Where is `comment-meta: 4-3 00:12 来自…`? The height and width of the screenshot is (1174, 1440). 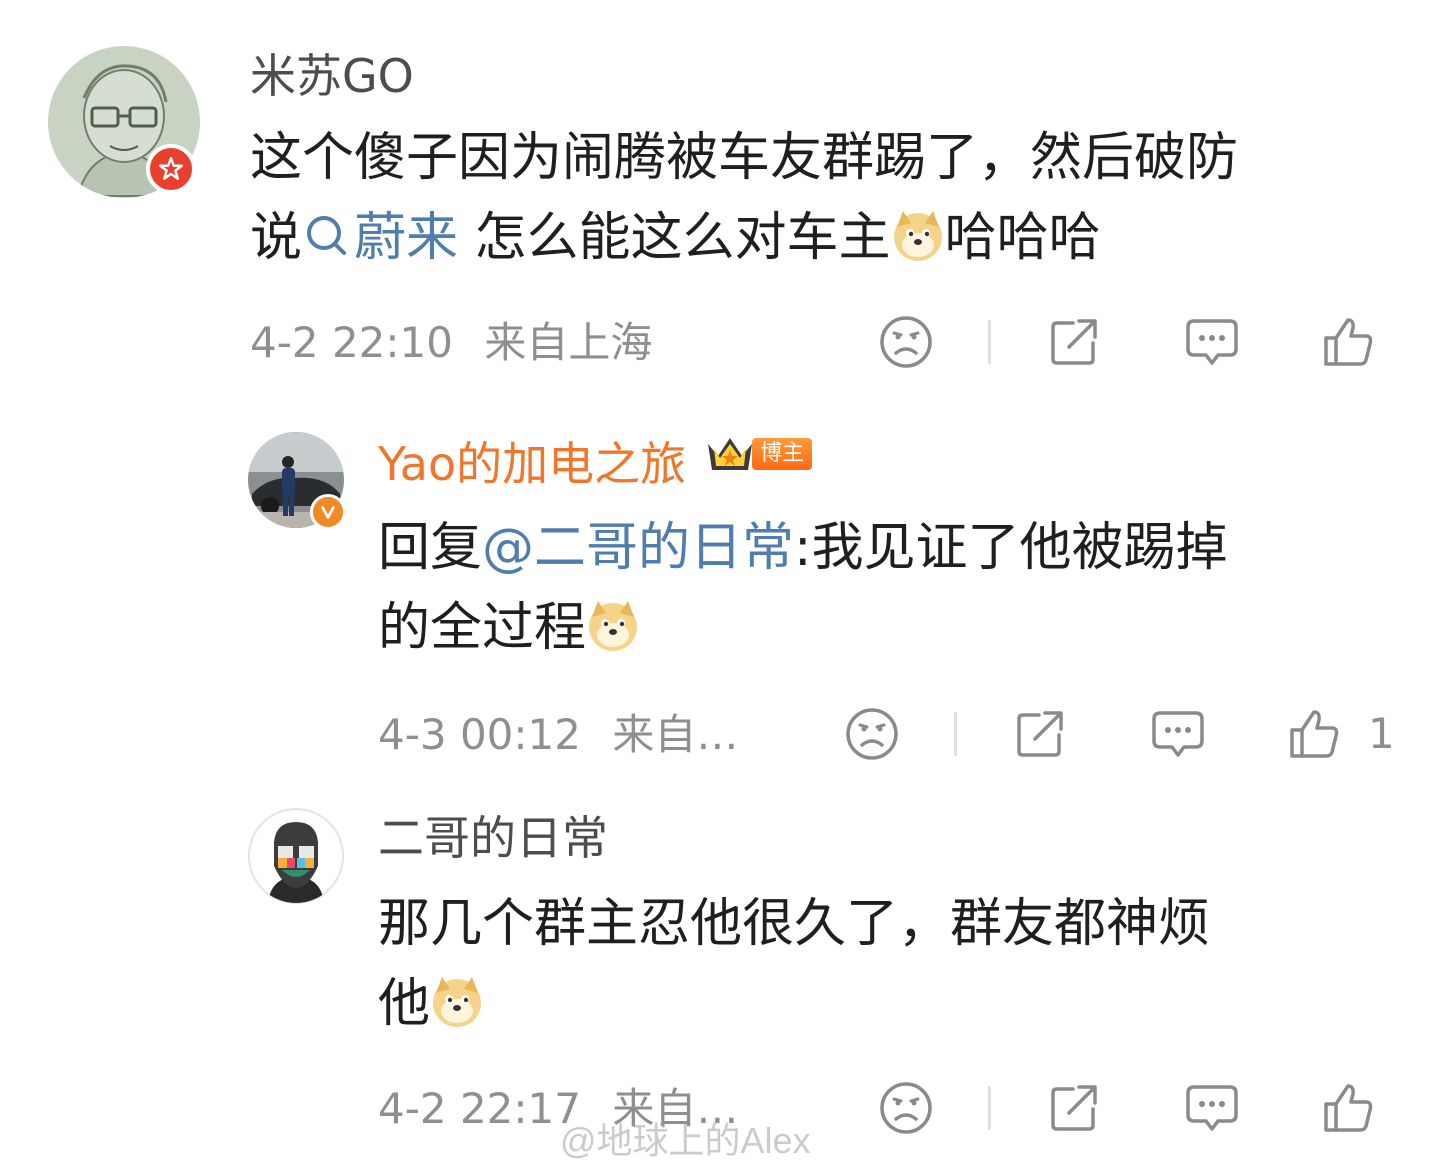 comment-meta: 4-3 00:12 来自… is located at coordinates (558, 735).